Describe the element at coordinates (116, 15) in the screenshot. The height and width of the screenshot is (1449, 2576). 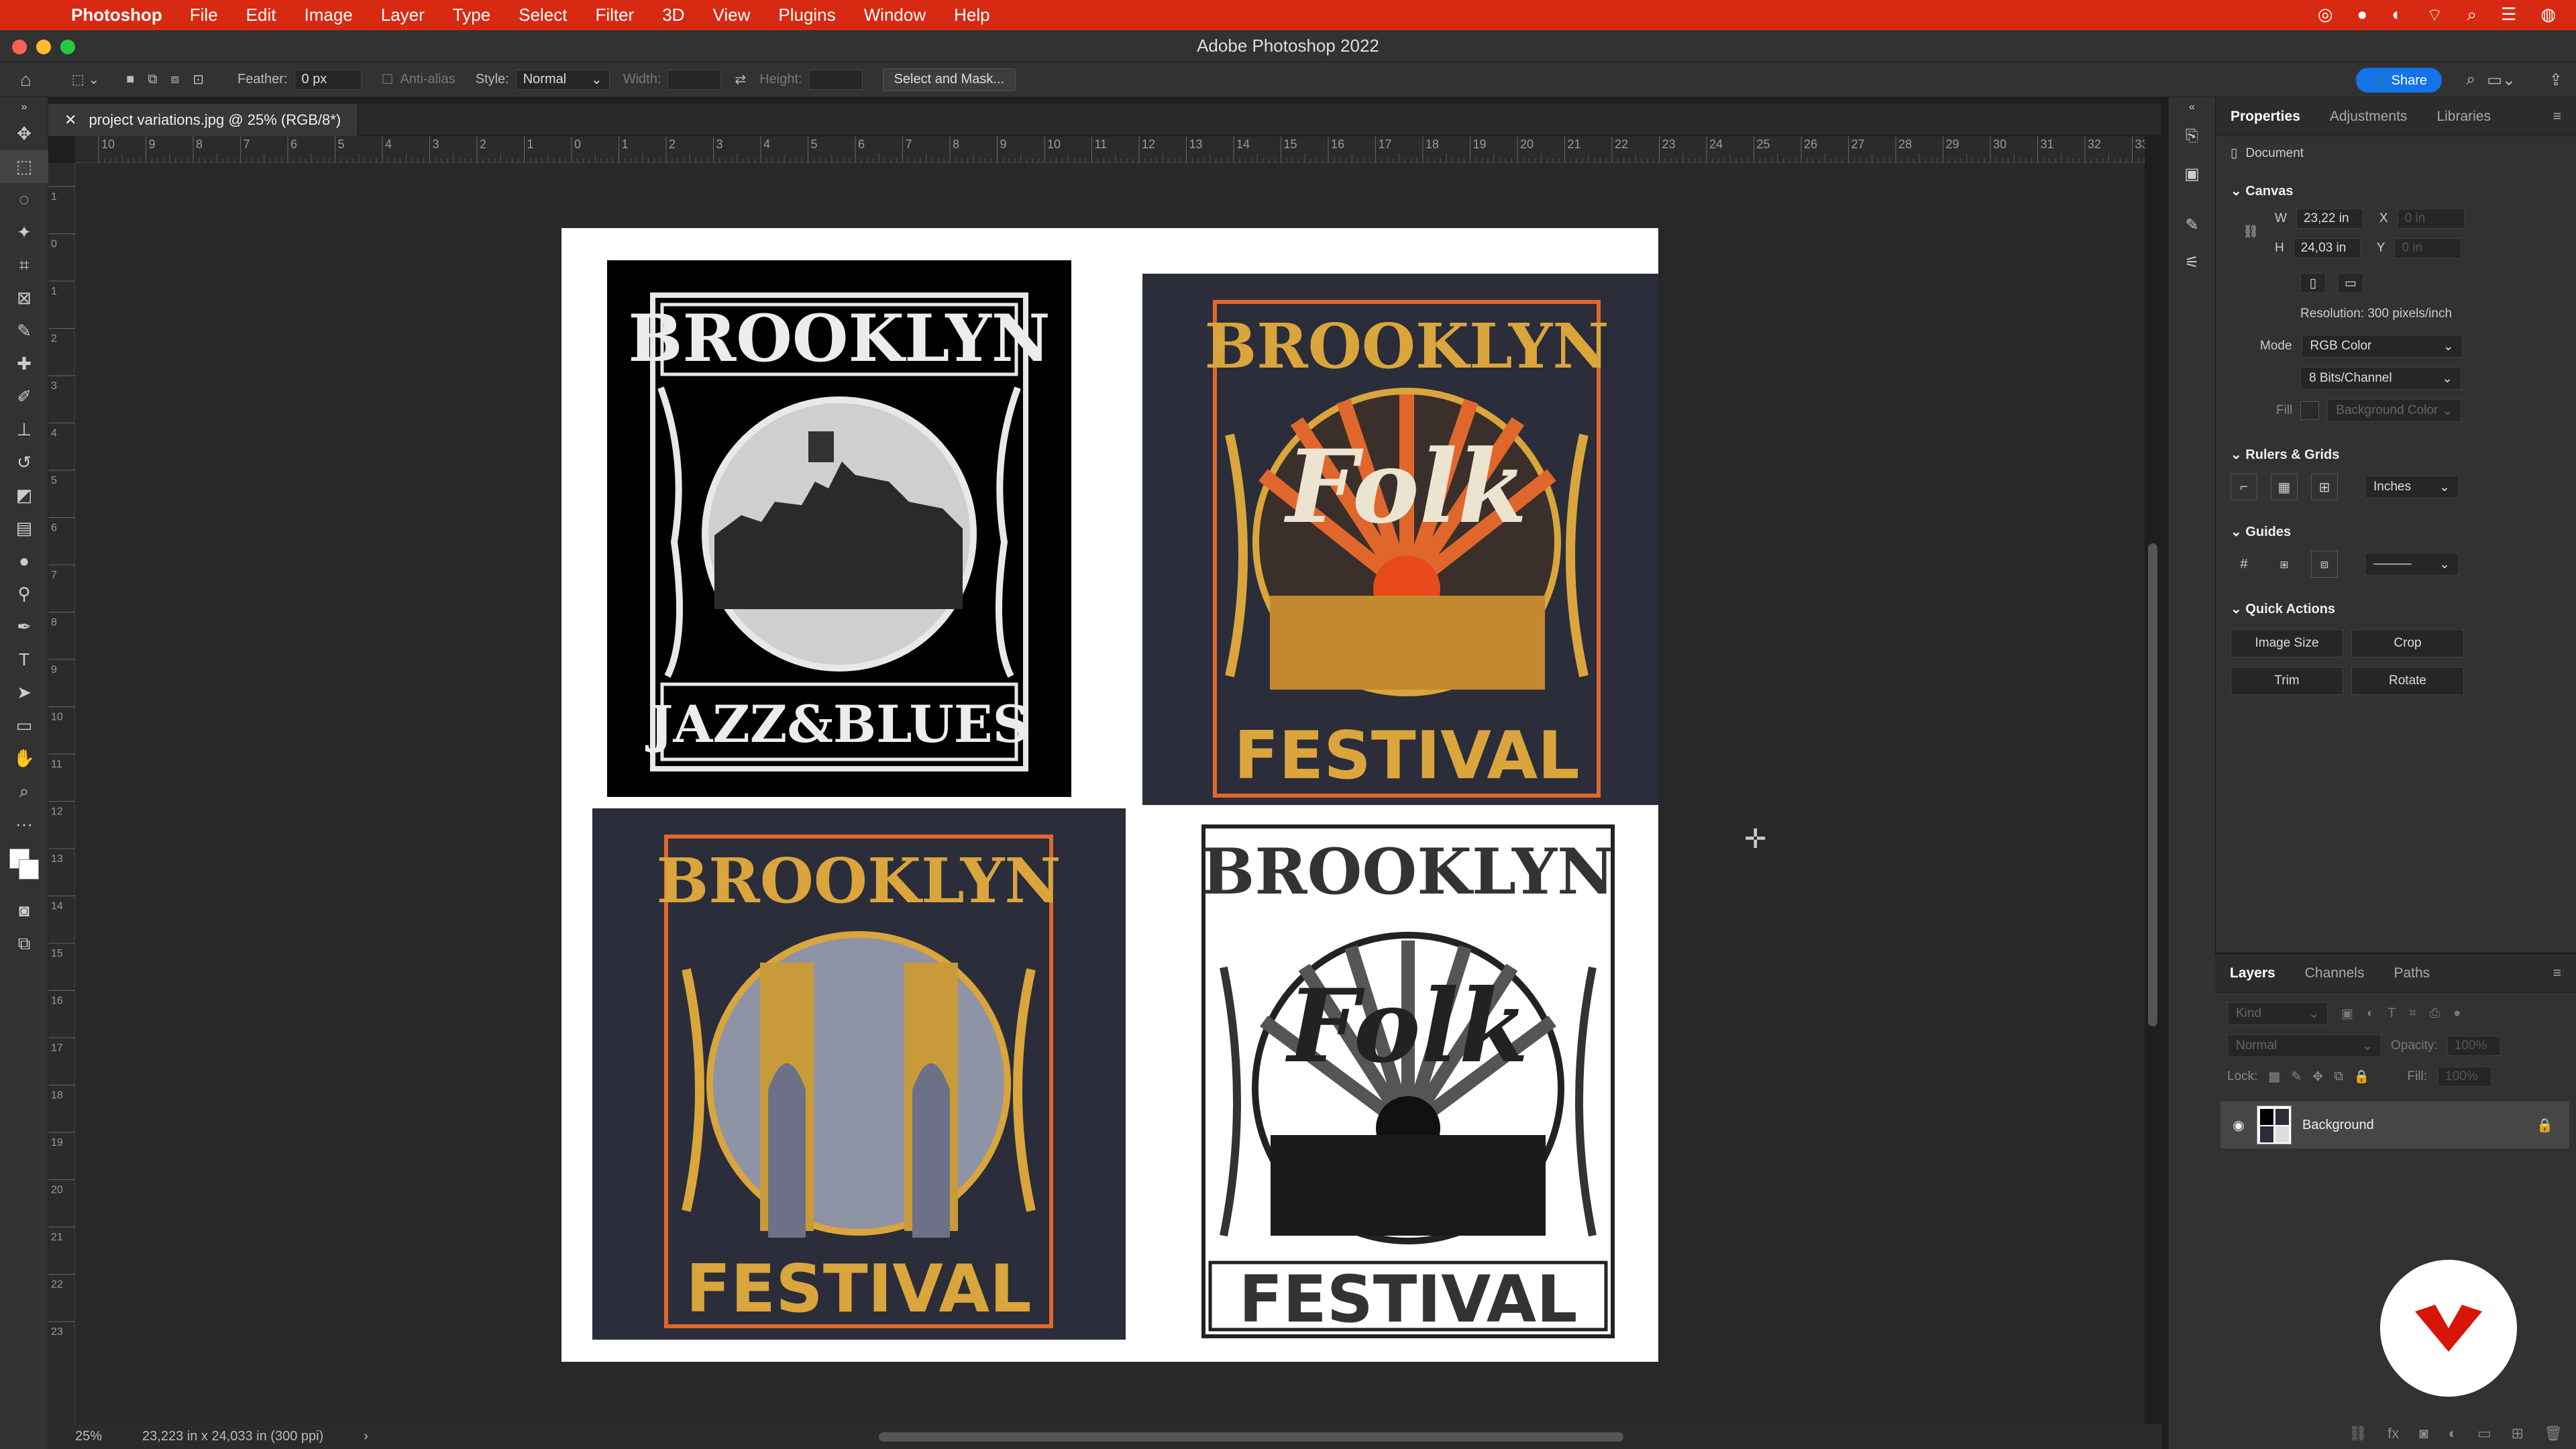
I see `menu-app: Photoshop` at that location.